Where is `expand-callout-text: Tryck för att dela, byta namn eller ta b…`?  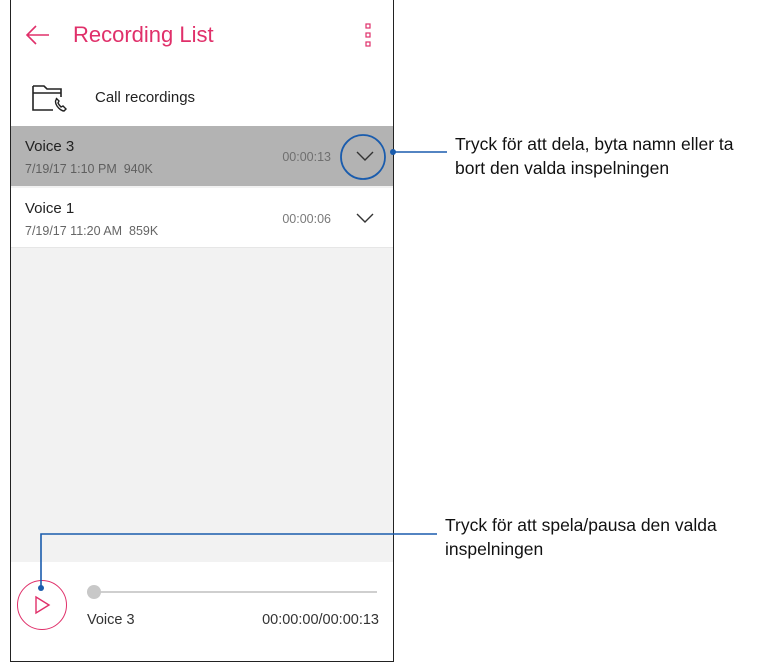 expand-callout-text: Tryck för att dela, byta namn eller ta b… is located at coordinates (594, 156).